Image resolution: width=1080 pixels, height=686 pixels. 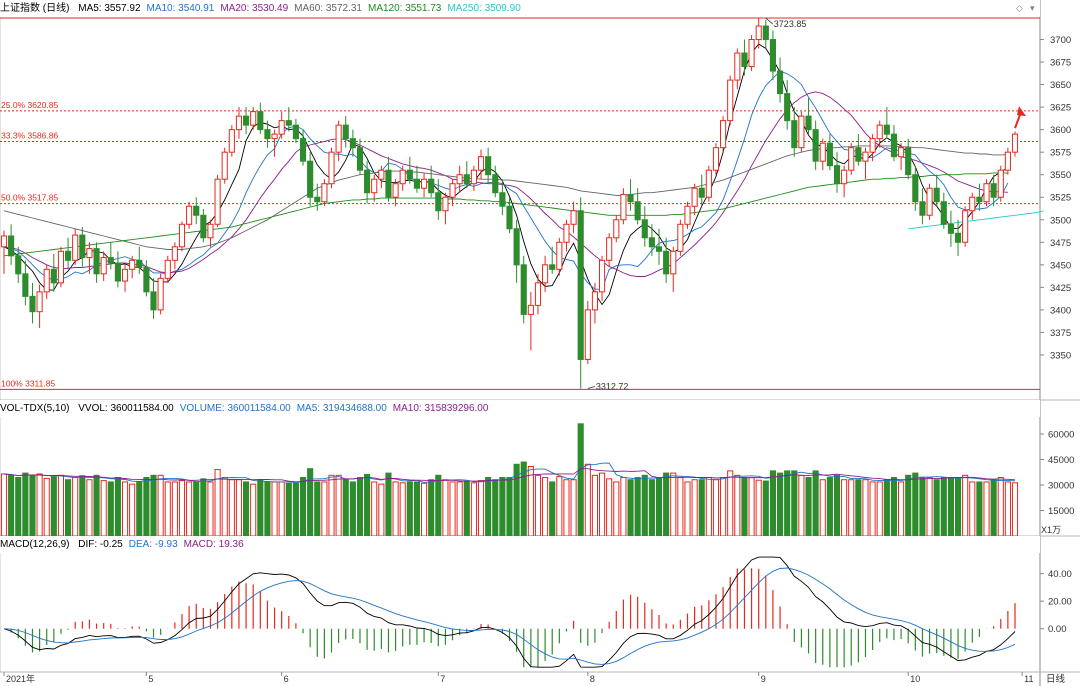 I want to click on diamond-icon: ◇, so click(x=1019, y=8).